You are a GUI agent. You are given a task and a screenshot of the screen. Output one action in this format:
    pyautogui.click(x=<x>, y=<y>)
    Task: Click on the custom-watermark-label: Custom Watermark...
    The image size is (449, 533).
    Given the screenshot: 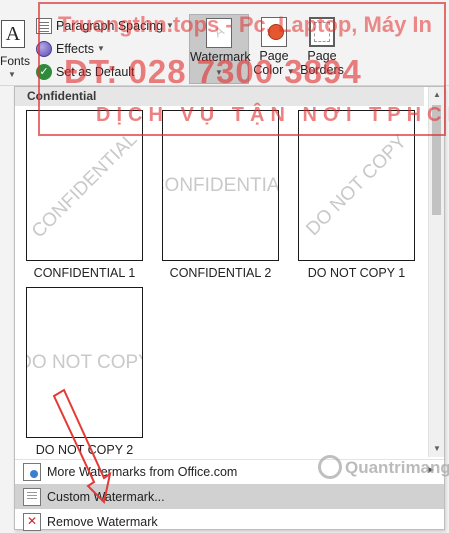 What is the action you would take?
    pyautogui.click(x=106, y=496)
    